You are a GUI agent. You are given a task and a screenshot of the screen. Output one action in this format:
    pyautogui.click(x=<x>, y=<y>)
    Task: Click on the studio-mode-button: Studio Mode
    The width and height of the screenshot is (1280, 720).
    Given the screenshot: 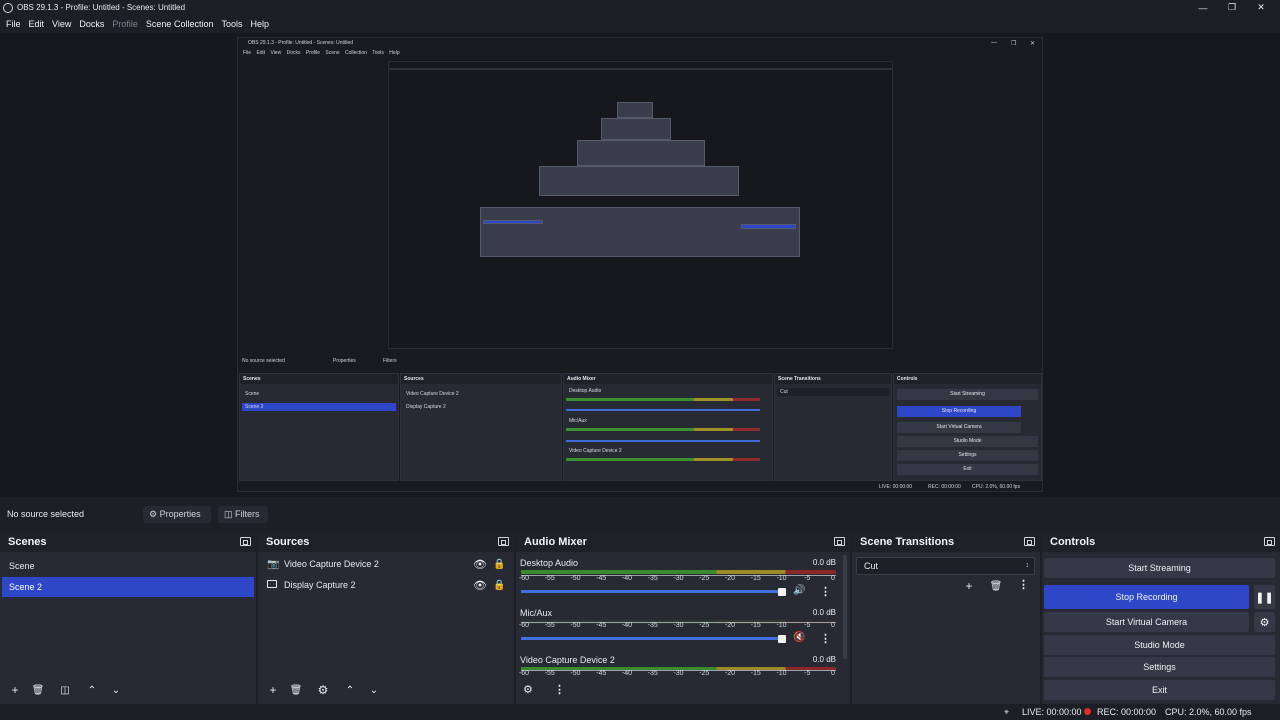 What is the action you would take?
    pyautogui.click(x=1159, y=645)
    